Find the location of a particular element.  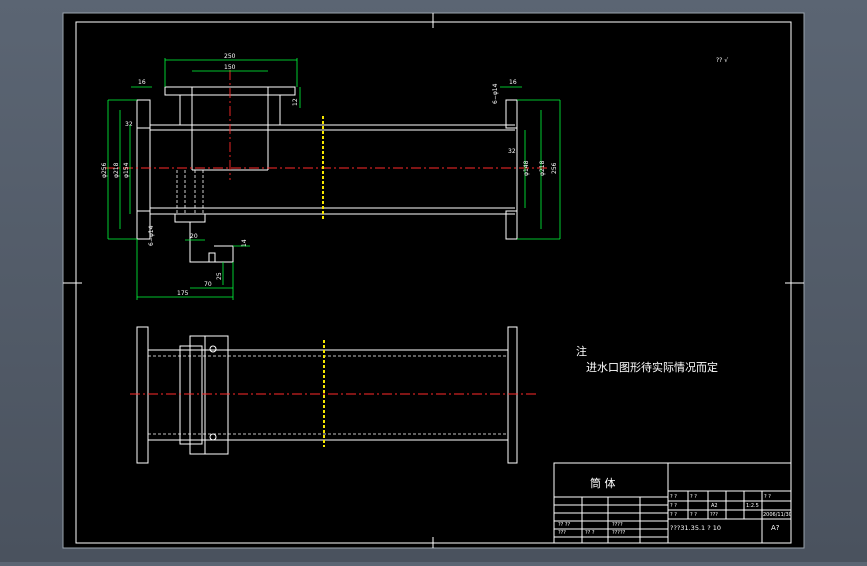

drawing-date: 2006/11/30 is located at coordinates (777, 515).